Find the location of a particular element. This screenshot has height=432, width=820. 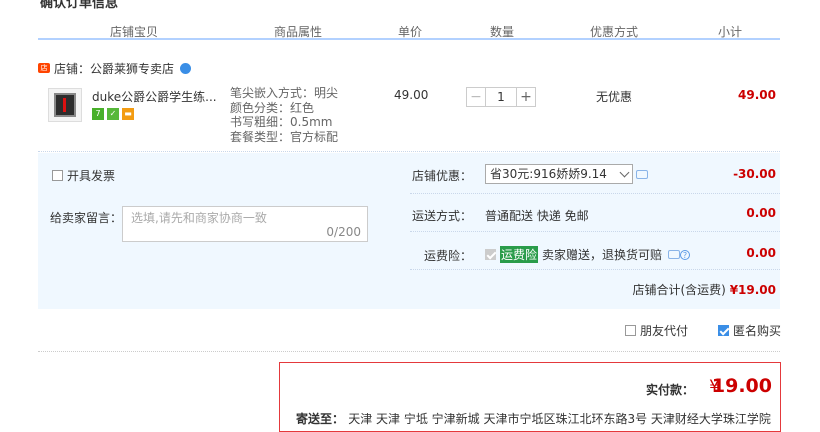

invoice-checkbox: 开具发票 is located at coordinates (83, 175).